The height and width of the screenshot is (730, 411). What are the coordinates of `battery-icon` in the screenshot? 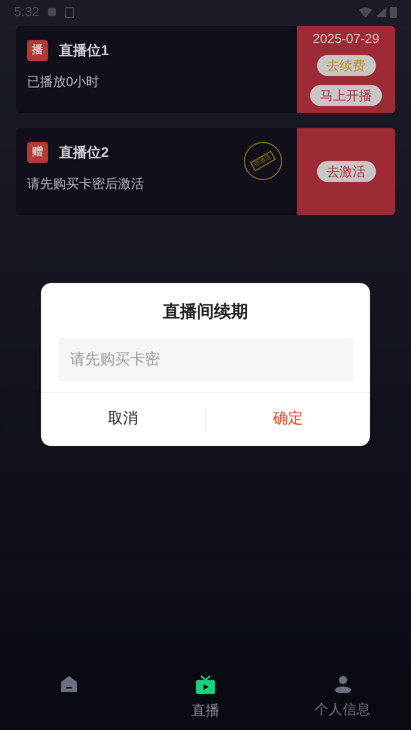 It's located at (393, 12).